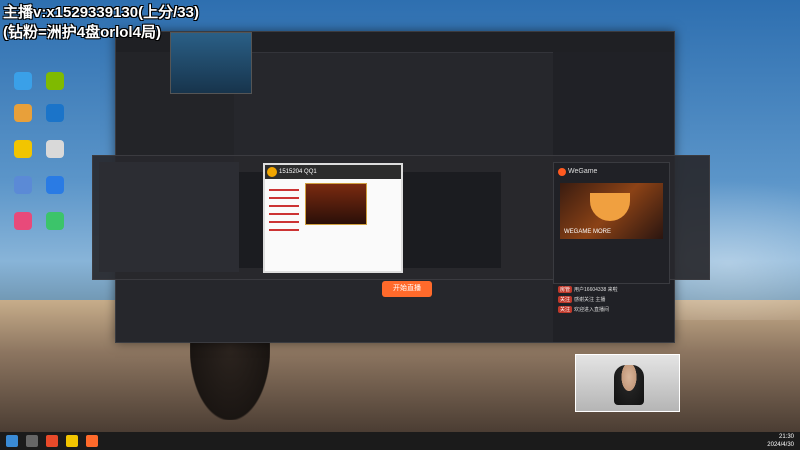 Image resolution: width=800 pixels, height=450 pixels. I want to click on chat-text: 欢迎进入直播间, so click(592, 310).